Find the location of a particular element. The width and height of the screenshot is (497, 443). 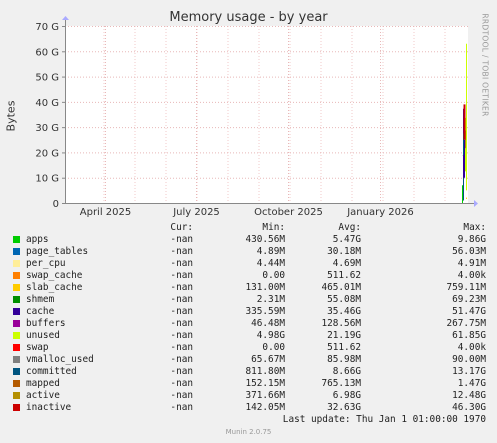

legend-row-page-tables: page_tables -nan 4.89M 30.18M 56.03M is located at coordinates (248, 252).